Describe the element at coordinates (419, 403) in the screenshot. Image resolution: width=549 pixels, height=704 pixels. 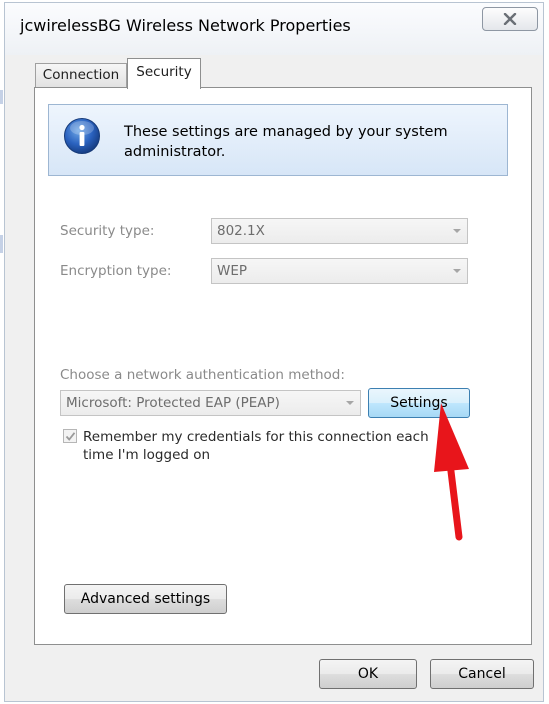
I see `settings-button: Settings` at that location.